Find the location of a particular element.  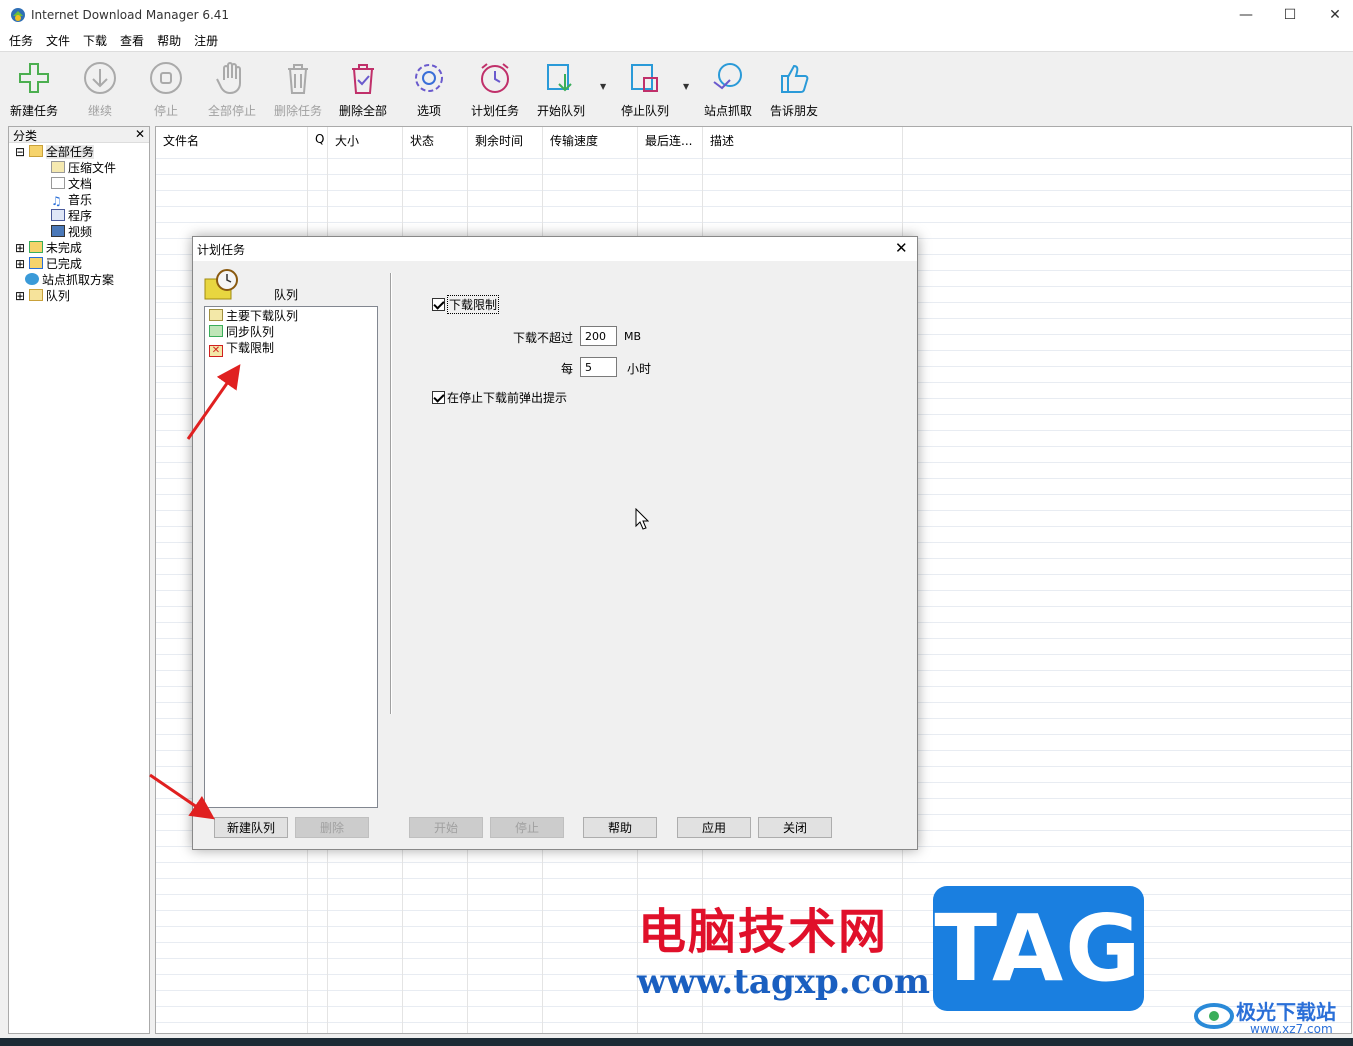

start-queue-button: 开始队列 is located at coordinates (561, 91).